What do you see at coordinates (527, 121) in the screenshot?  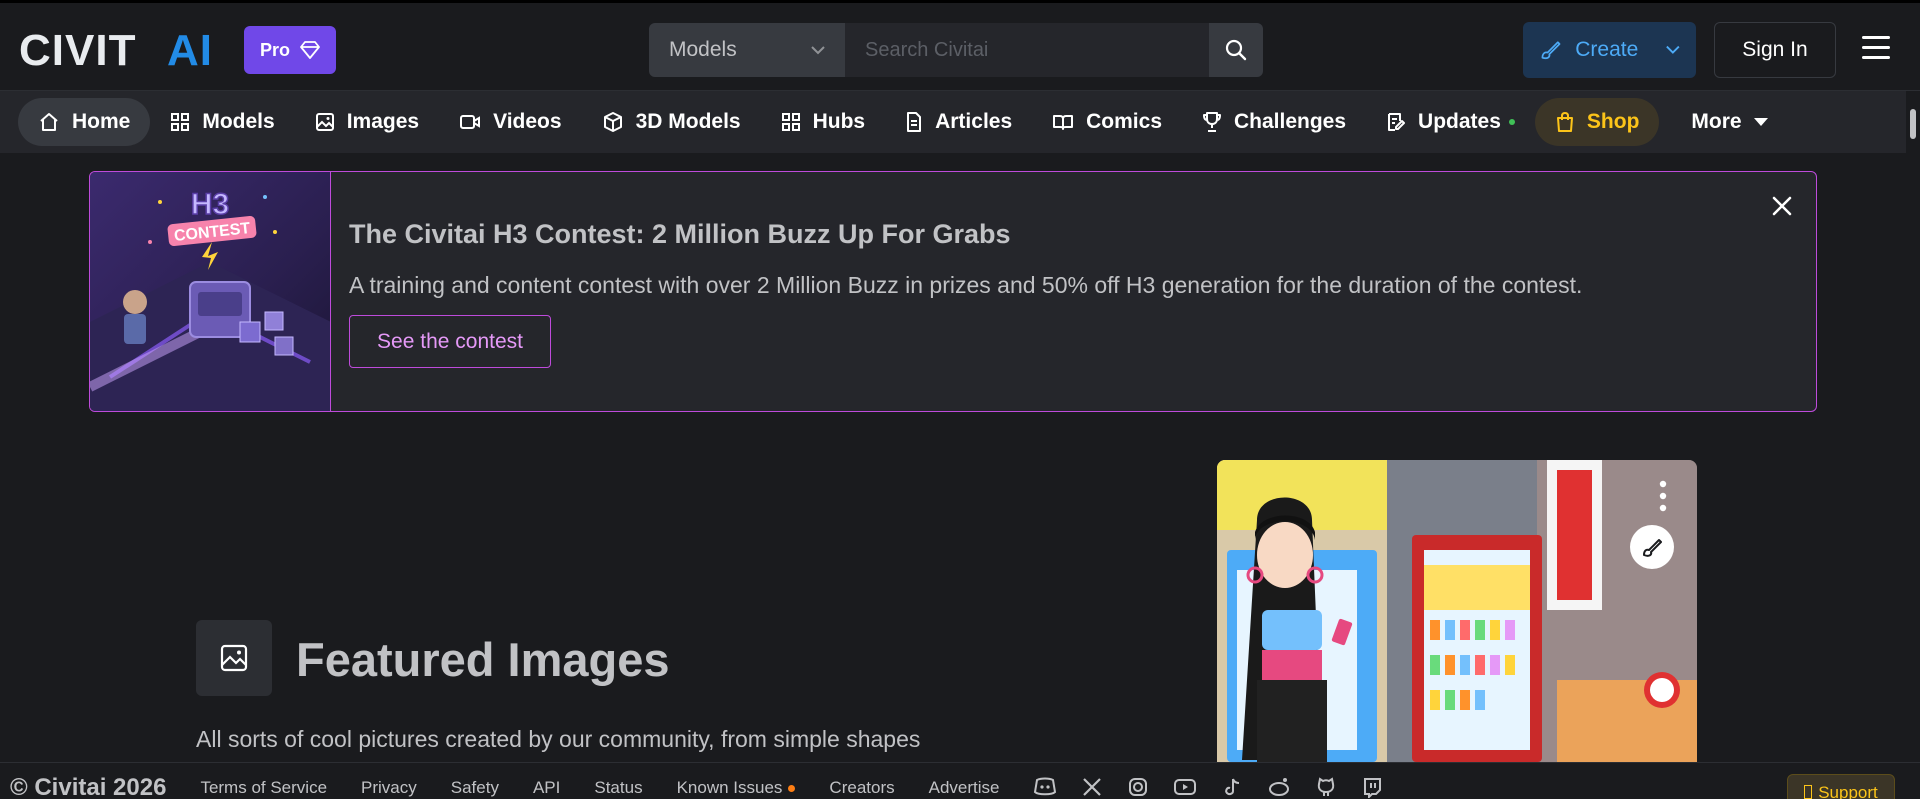 I see `nav-label: Videos` at bounding box center [527, 121].